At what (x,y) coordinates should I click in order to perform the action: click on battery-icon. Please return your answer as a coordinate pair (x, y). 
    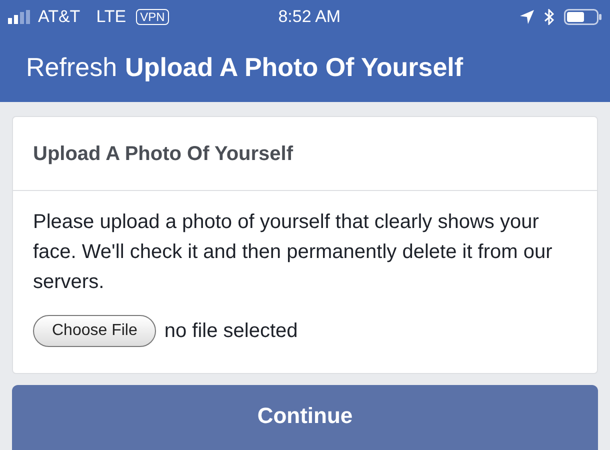
    Looking at the image, I should click on (583, 16).